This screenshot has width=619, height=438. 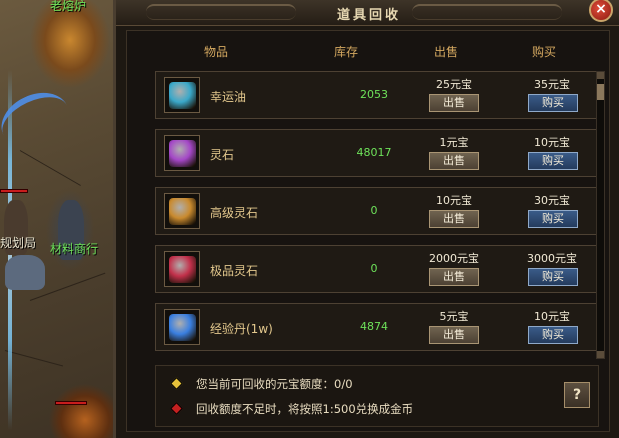 What do you see at coordinates (552, 200) in the screenshot?
I see `buy-price: 30元宝` at bounding box center [552, 200].